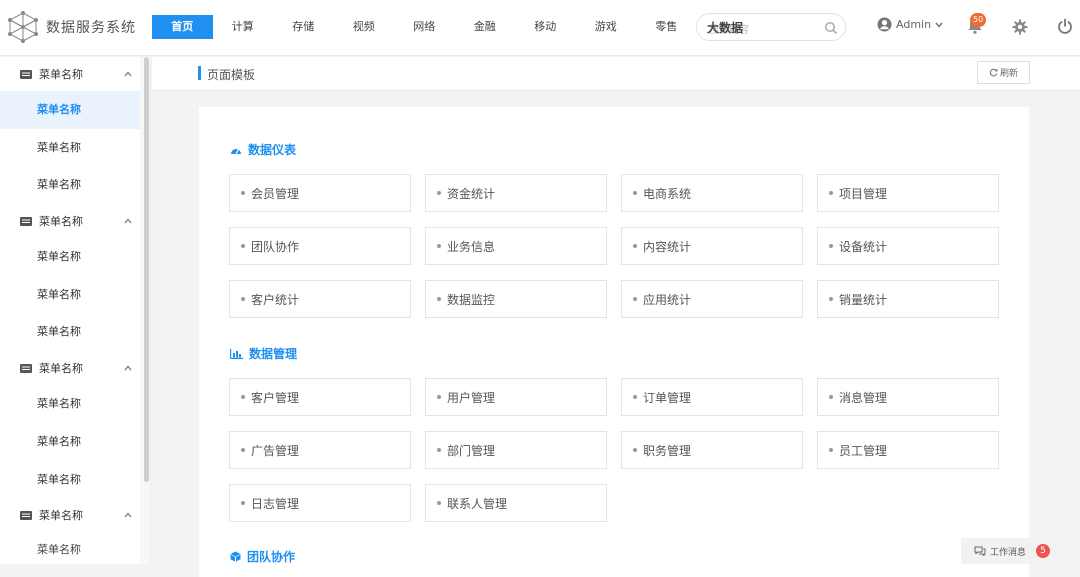 The height and width of the screenshot is (577, 1080). I want to click on nav-item-bigdata: 大数据, so click(725, 27).